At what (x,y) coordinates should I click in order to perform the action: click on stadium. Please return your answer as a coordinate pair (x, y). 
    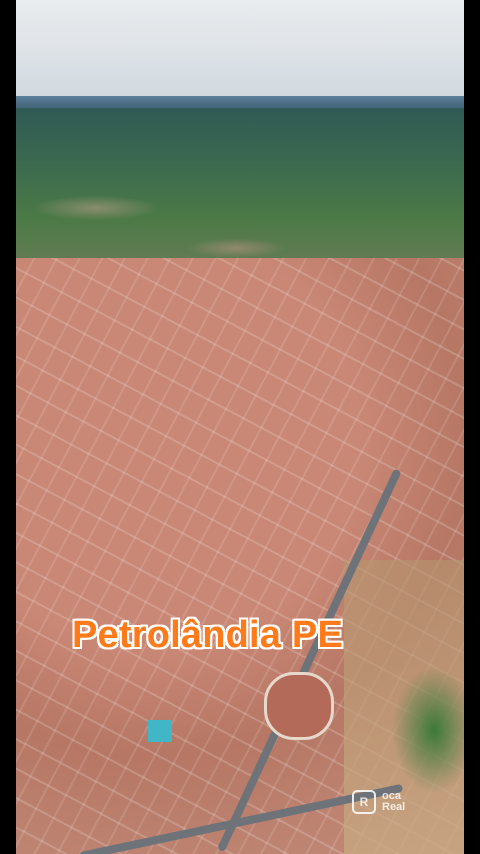
    Looking at the image, I should click on (299, 706).